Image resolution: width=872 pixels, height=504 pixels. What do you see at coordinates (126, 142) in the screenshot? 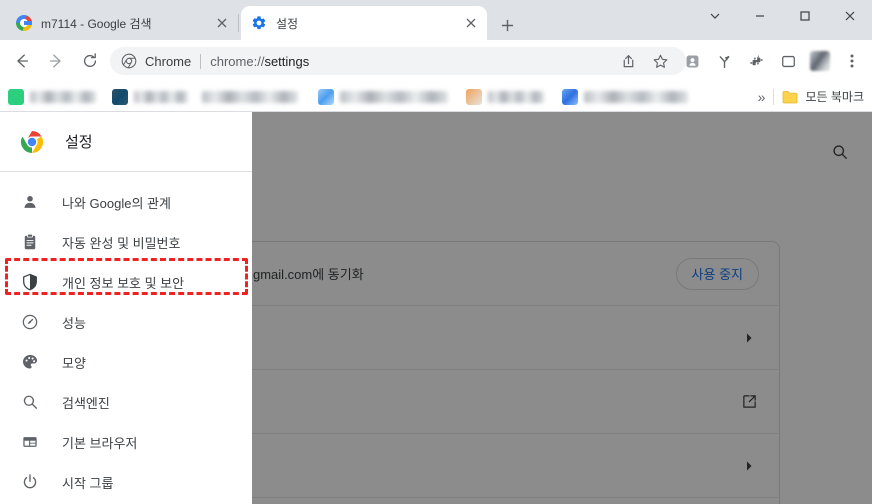
I see `settings-header: 설정` at bounding box center [126, 142].